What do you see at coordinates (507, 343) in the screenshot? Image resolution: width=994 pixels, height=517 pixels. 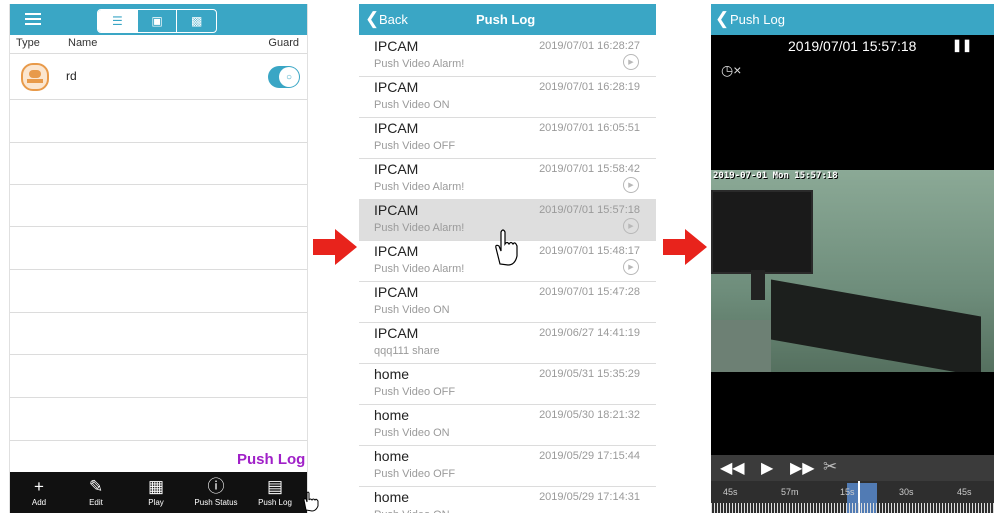 I see `log-item: IPCAM qqq111 share 2019/06/27 14:41:19` at bounding box center [507, 343].